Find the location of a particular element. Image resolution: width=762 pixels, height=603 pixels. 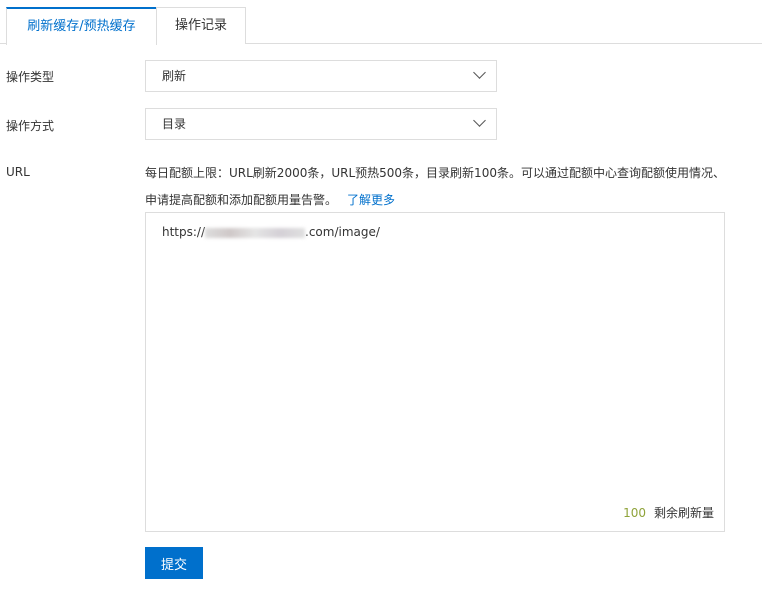

remaining-label: 剩余刷新量 is located at coordinates (683, 513).